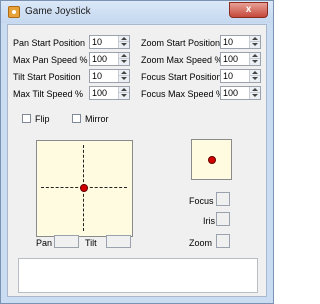 This screenshot has width=320, height=304. Describe the element at coordinates (240, 76) in the screenshot. I see `focus-start-spinner: 10` at that location.